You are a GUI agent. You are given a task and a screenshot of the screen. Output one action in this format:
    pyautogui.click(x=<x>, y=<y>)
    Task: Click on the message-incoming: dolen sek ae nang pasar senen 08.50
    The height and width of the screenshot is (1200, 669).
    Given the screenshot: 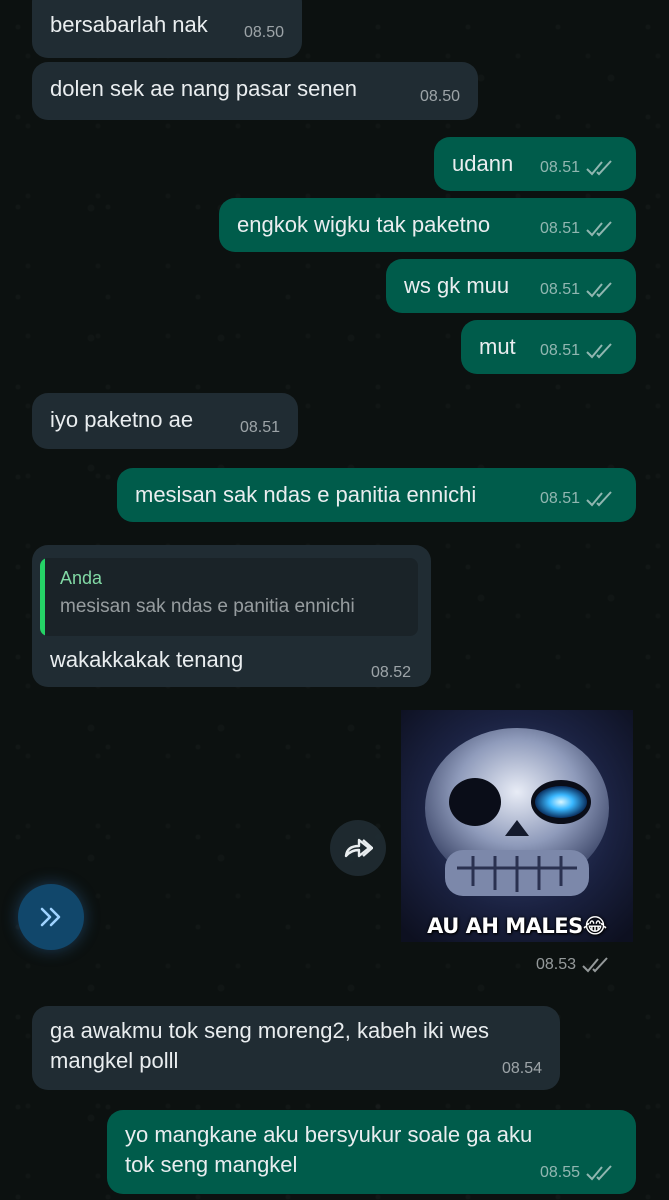 What is the action you would take?
    pyautogui.click(x=255, y=91)
    